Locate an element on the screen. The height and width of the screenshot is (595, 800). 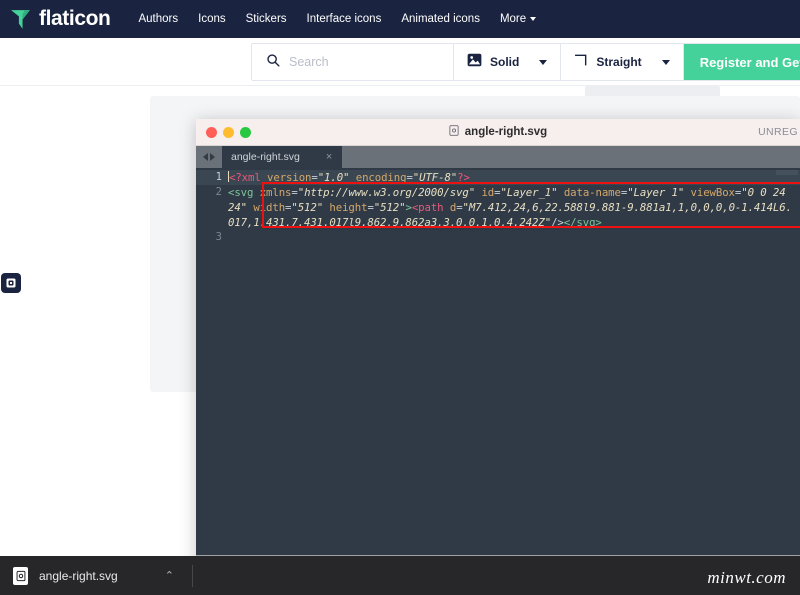
search-icon is located at coordinates (273, 62).